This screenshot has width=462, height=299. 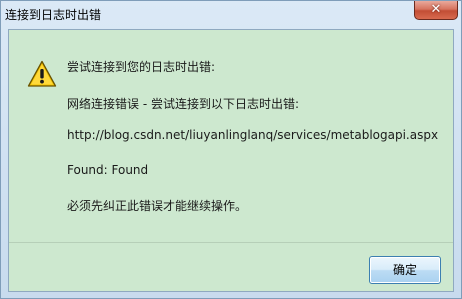 What do you see at coordinates (231, 14) in the screenshot?
I see `title-bar: 连接到日志时出错 ✕` at bounding box center [231, 14].